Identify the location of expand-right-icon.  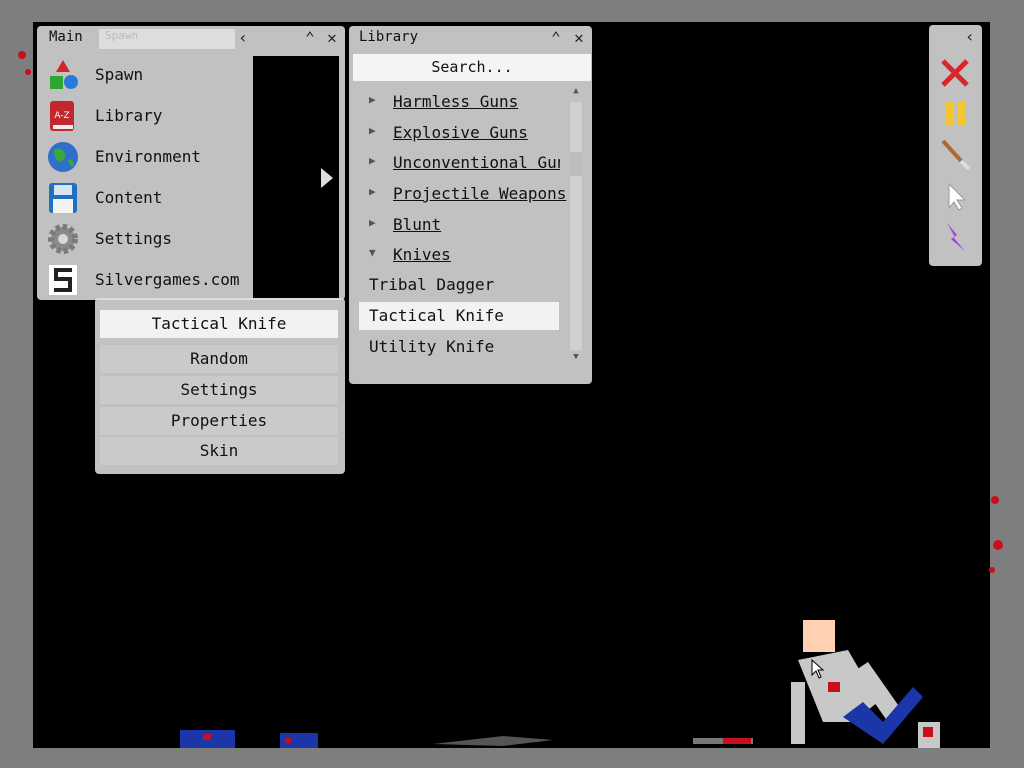
(327, 178).